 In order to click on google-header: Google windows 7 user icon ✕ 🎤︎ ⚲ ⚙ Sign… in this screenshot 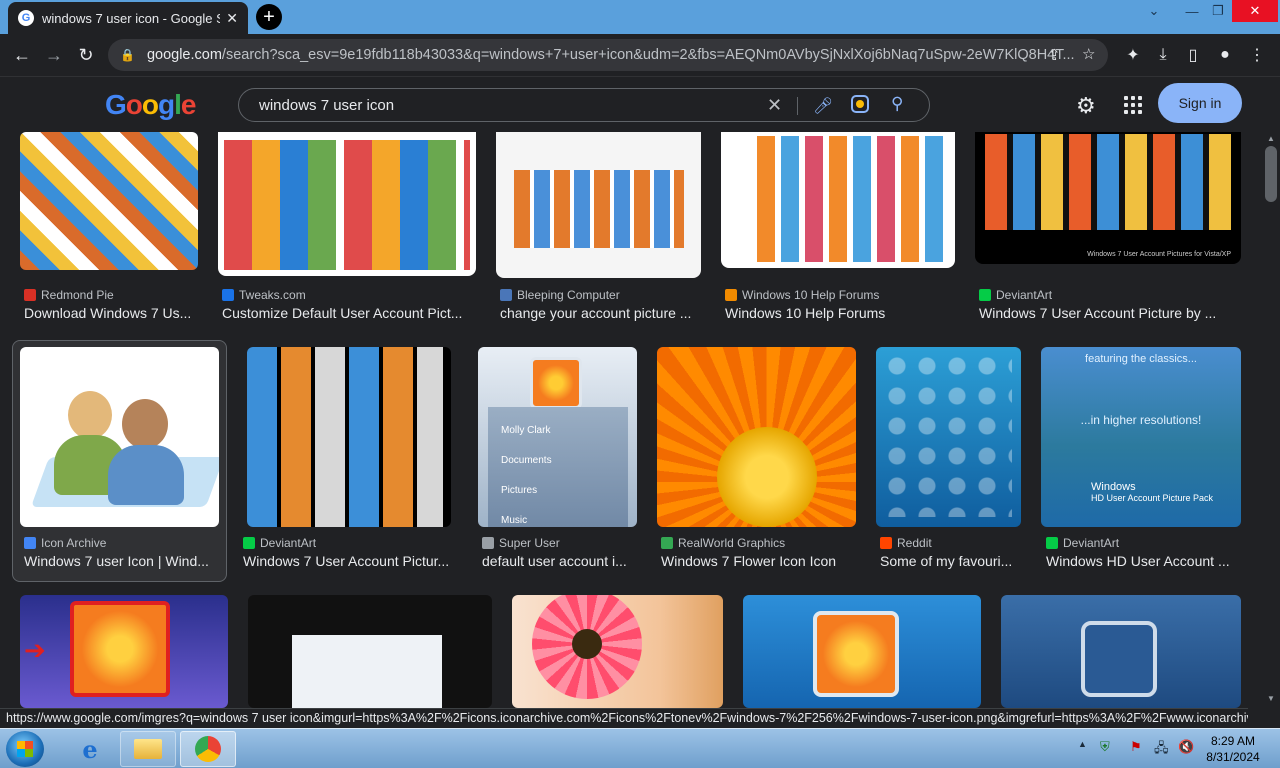, I will do `click(640, 104)`.